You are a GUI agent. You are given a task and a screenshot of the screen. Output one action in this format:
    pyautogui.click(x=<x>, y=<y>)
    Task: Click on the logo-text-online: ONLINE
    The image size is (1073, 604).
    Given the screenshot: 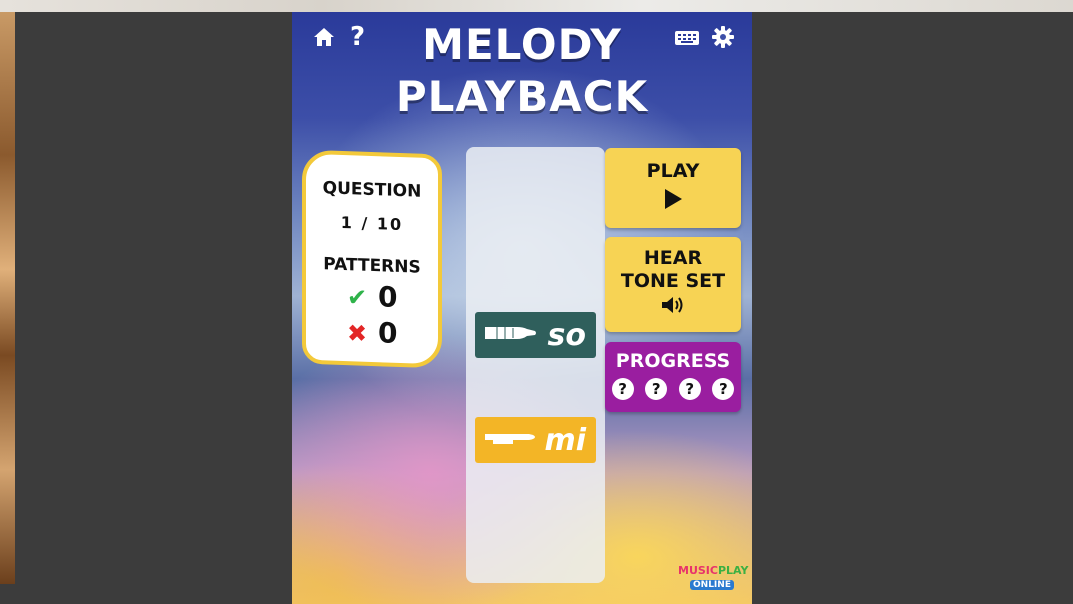 What is the action you would take?
    pyautogui.click(x=712, y=585)
    